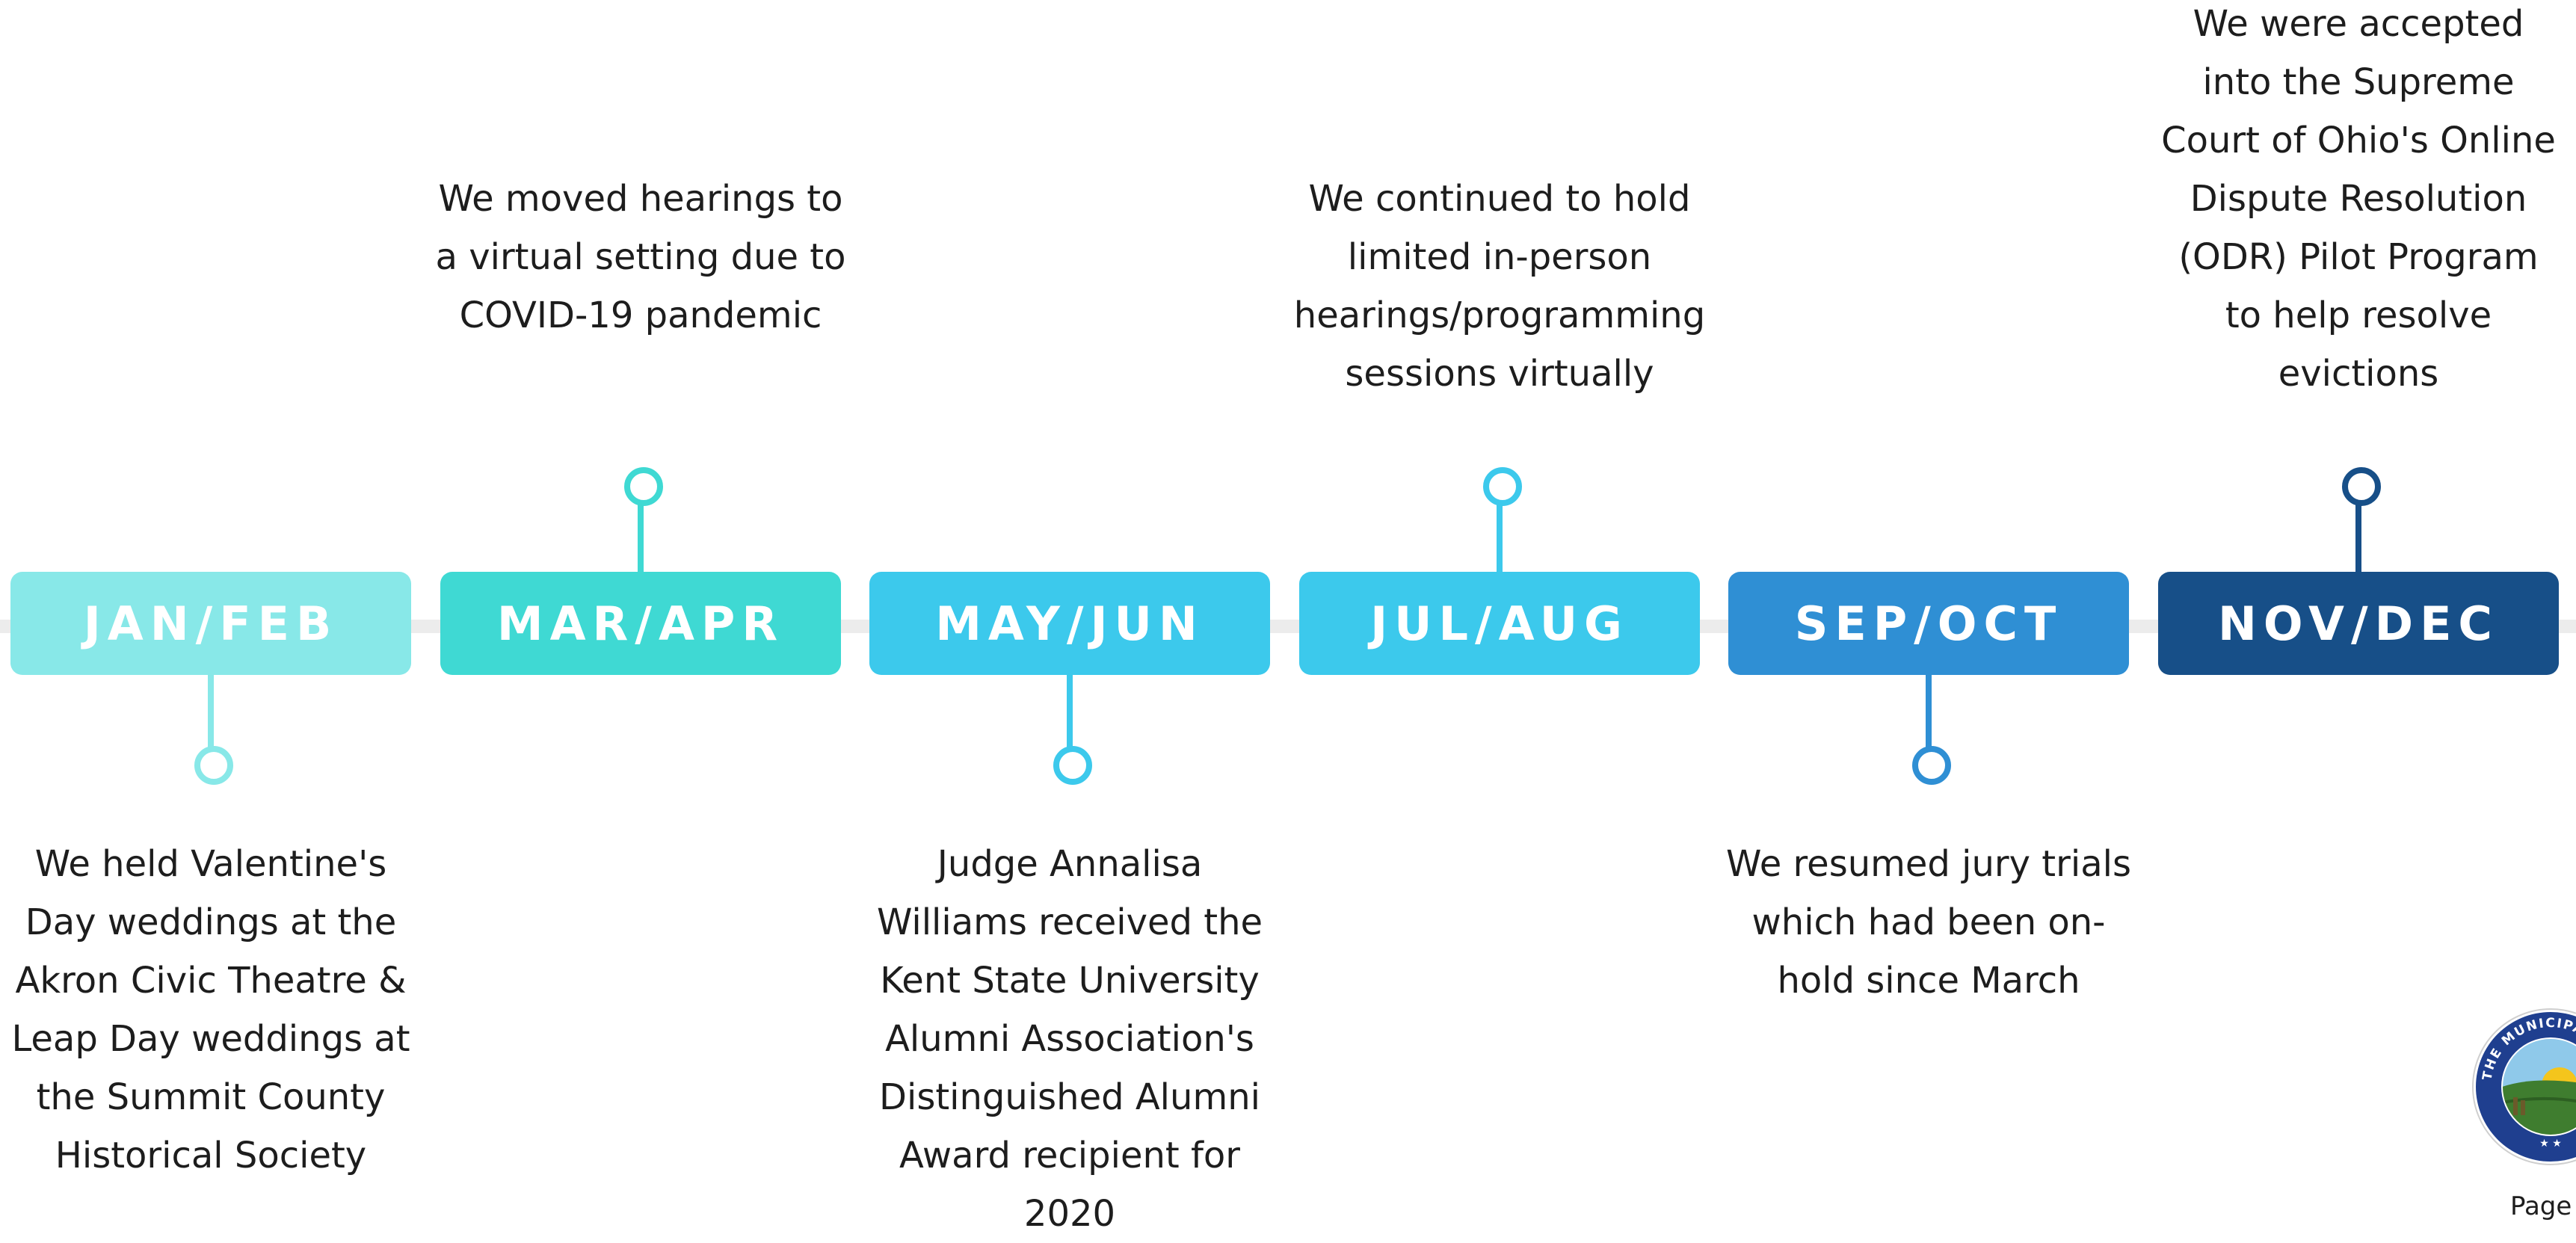 This screenshot has width=2576, height=1243. Describe the element at coordinates (2550, 1144) in the screenshot. I see `seal-stars-icon: ★ ★` at that location.